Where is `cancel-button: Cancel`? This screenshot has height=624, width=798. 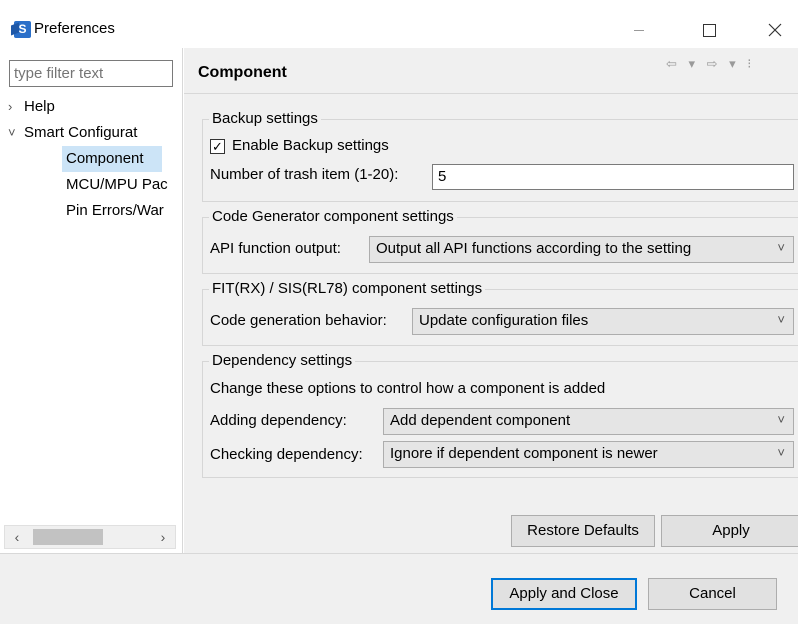 cancel-button: Cancel is located at coordinates (712, 594).